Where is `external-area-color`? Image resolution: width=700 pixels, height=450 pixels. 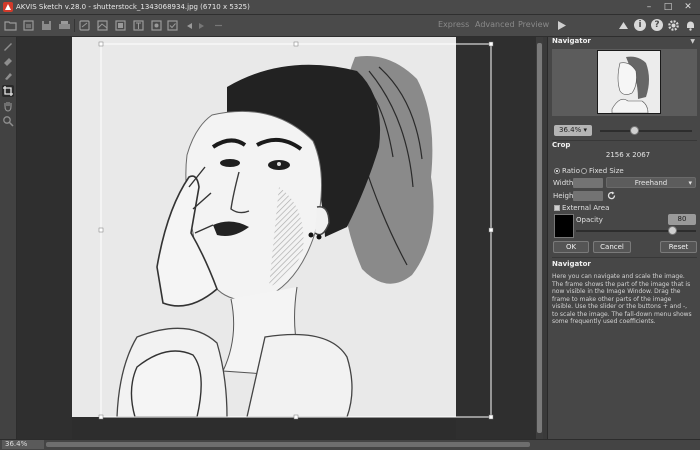
external-area-color is located at coordinates (564, 226).